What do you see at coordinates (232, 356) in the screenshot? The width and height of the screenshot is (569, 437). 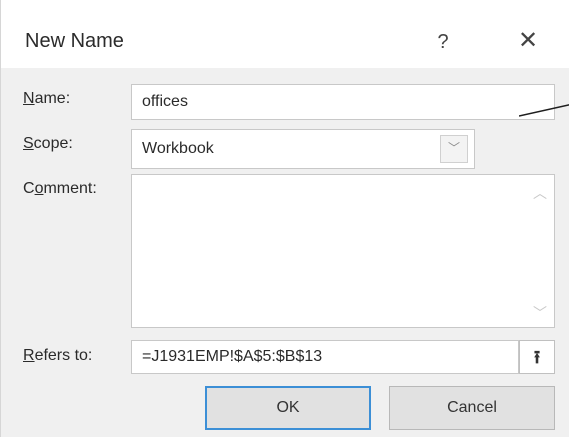 I see `refers-to-value: =J1931EMP!$A$5:$B$13` at bounding box center [232, 356].